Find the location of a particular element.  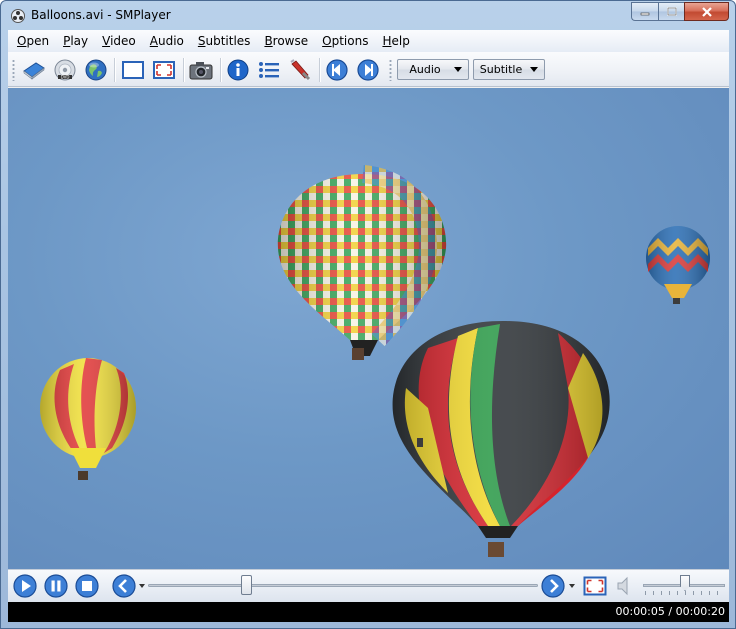

maximize-button is located at coordinates (671, 11).